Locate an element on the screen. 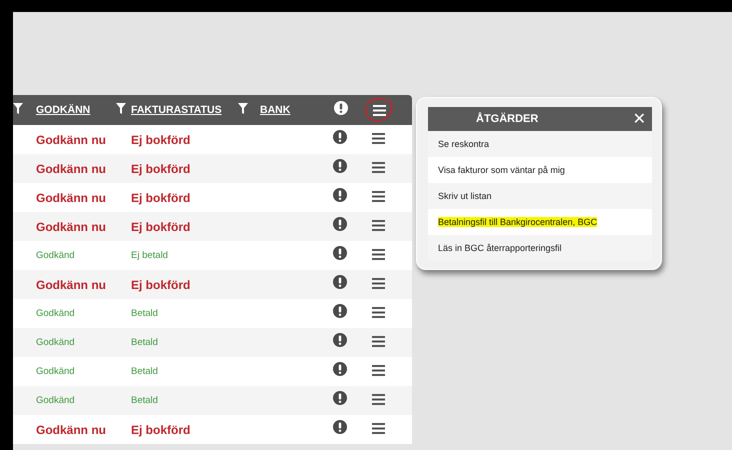 The height and width of the screenshot is (450, 732). column-header: FAKTURASTATUS is located at coordinates (184, 110).